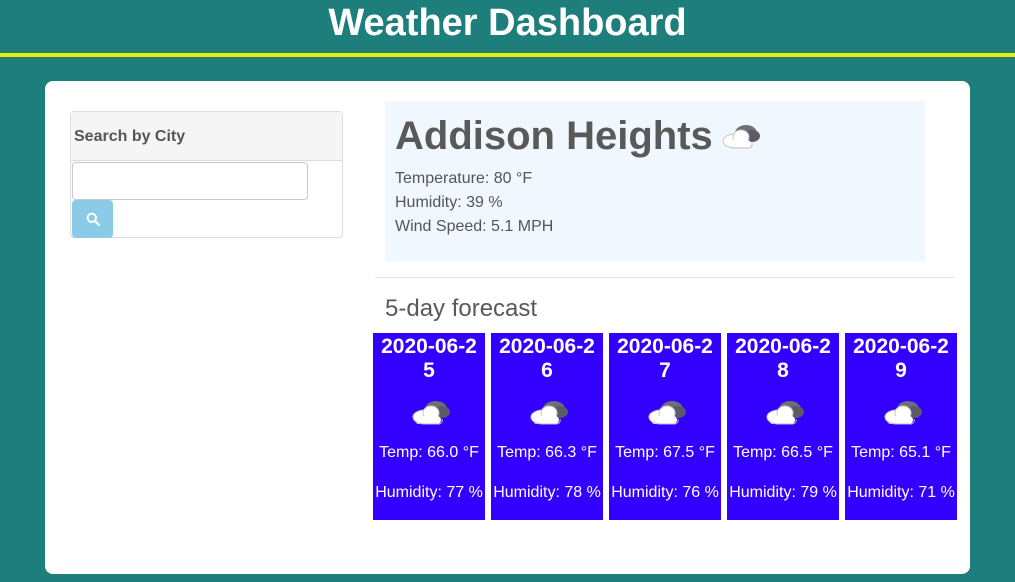 The image size is (1015, 582). Describe the element at coordinates (665, 277) in the screenshot. I see `divider` at that location.